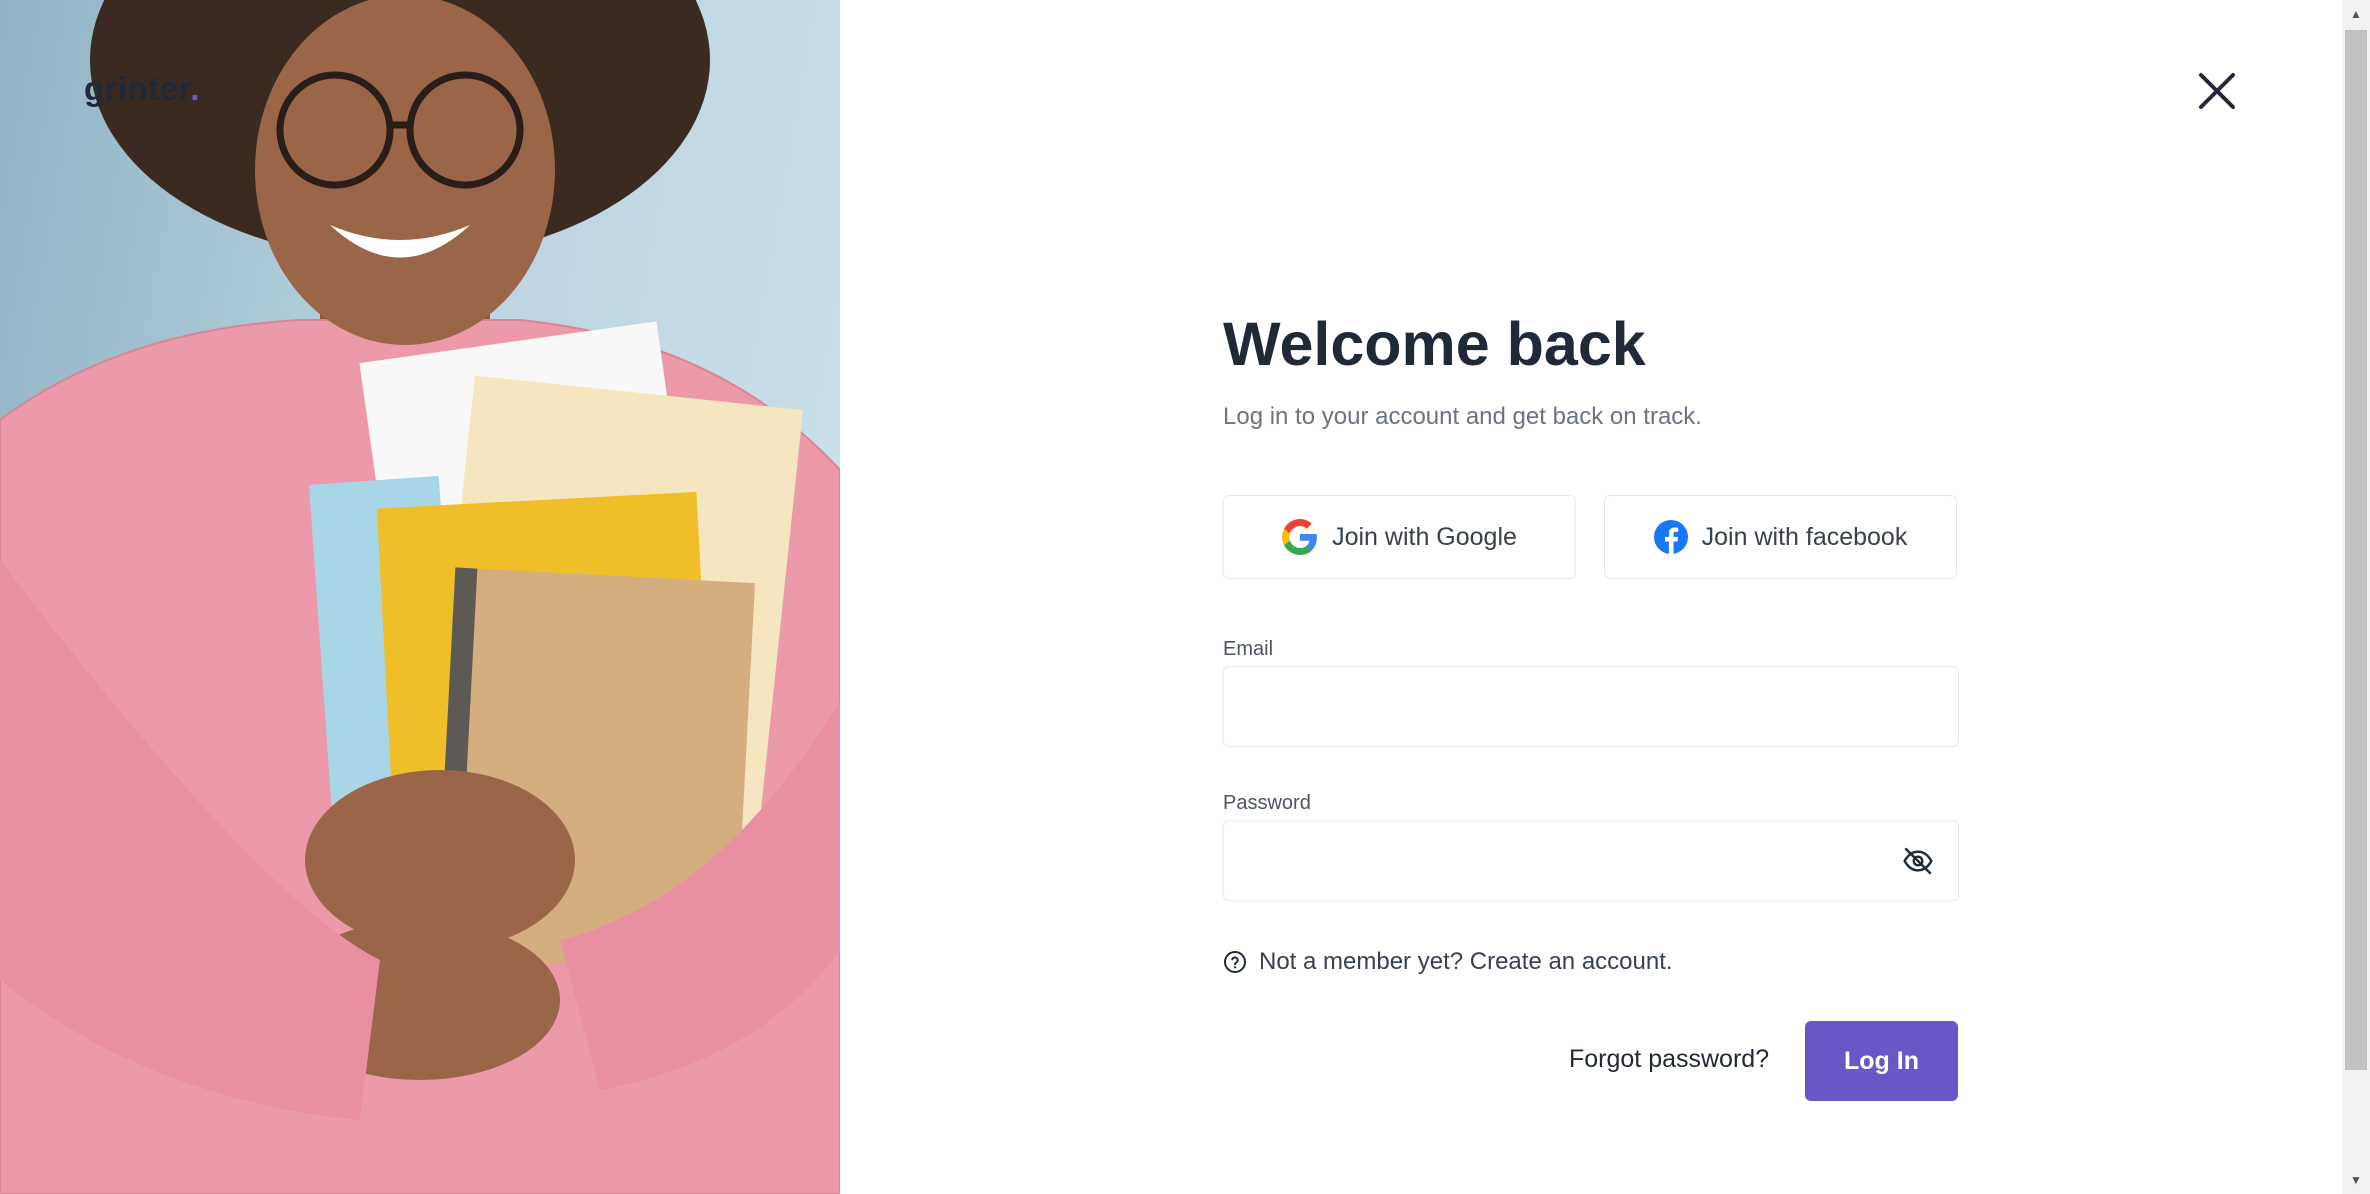 The height and width of the screenshot is (1194, 2370). What do you see at coordinates (1424, 536) in the screenshot?
I see `google-login-label: Join with Google` at bounding box center [1424, 536].